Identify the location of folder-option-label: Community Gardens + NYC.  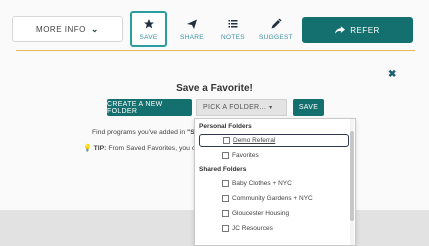
(272, 198).